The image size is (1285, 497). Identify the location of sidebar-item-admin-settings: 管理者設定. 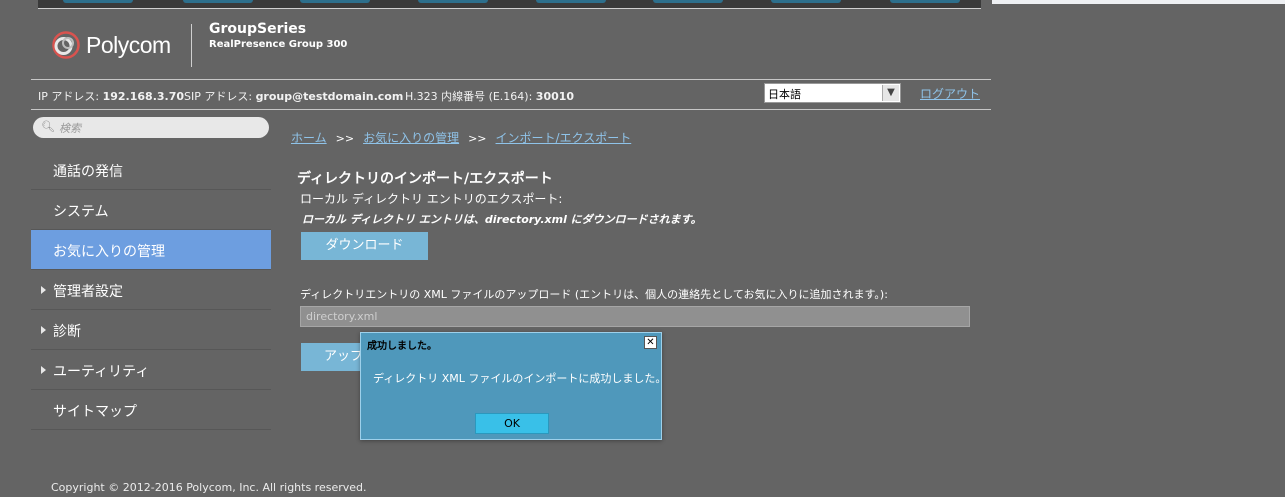
(151, 290).